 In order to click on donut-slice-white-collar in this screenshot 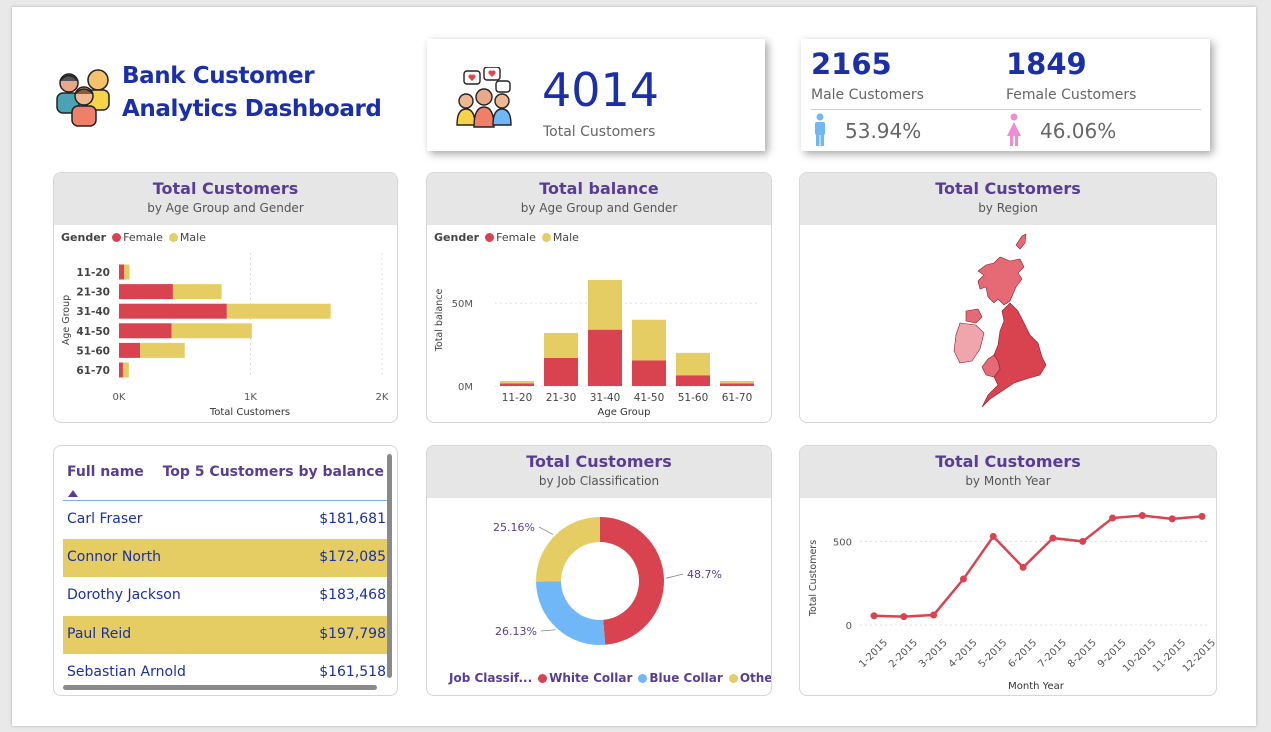, I will do `click(632, 581)`.